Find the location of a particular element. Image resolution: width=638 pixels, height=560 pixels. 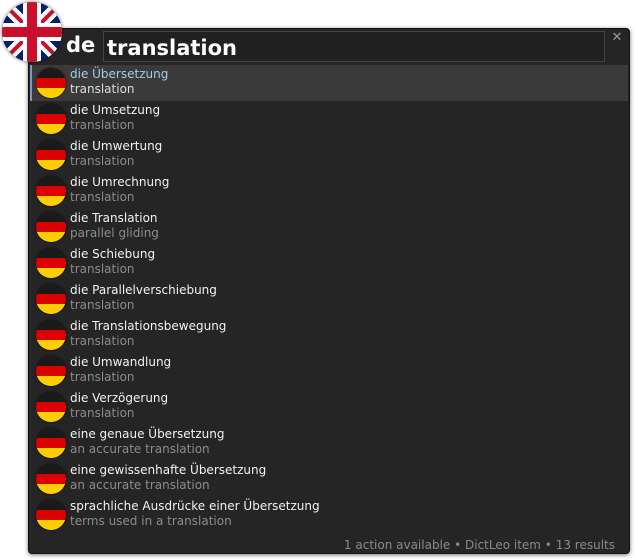

result-title: die Translation is located at coordinates (114, 218).